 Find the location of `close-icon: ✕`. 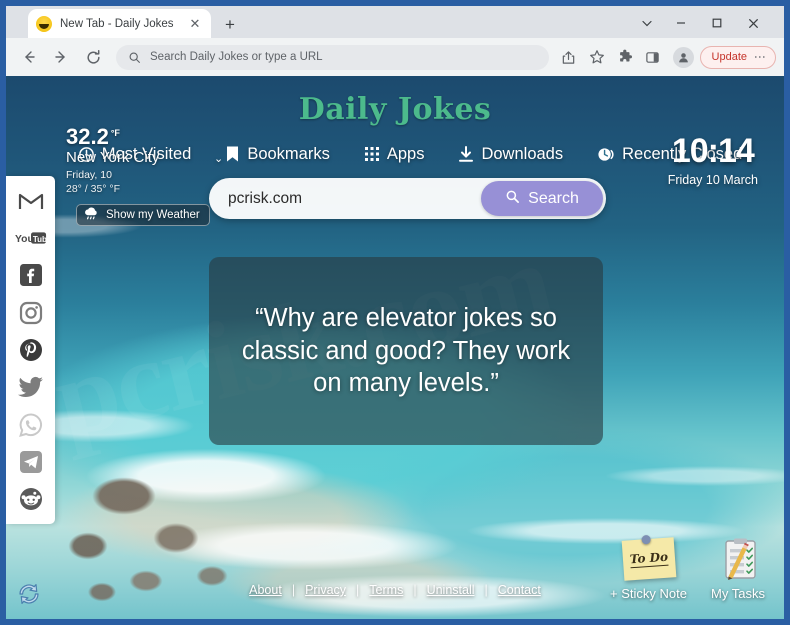

close-icon: ✕ is located at coordinates (195, 23).